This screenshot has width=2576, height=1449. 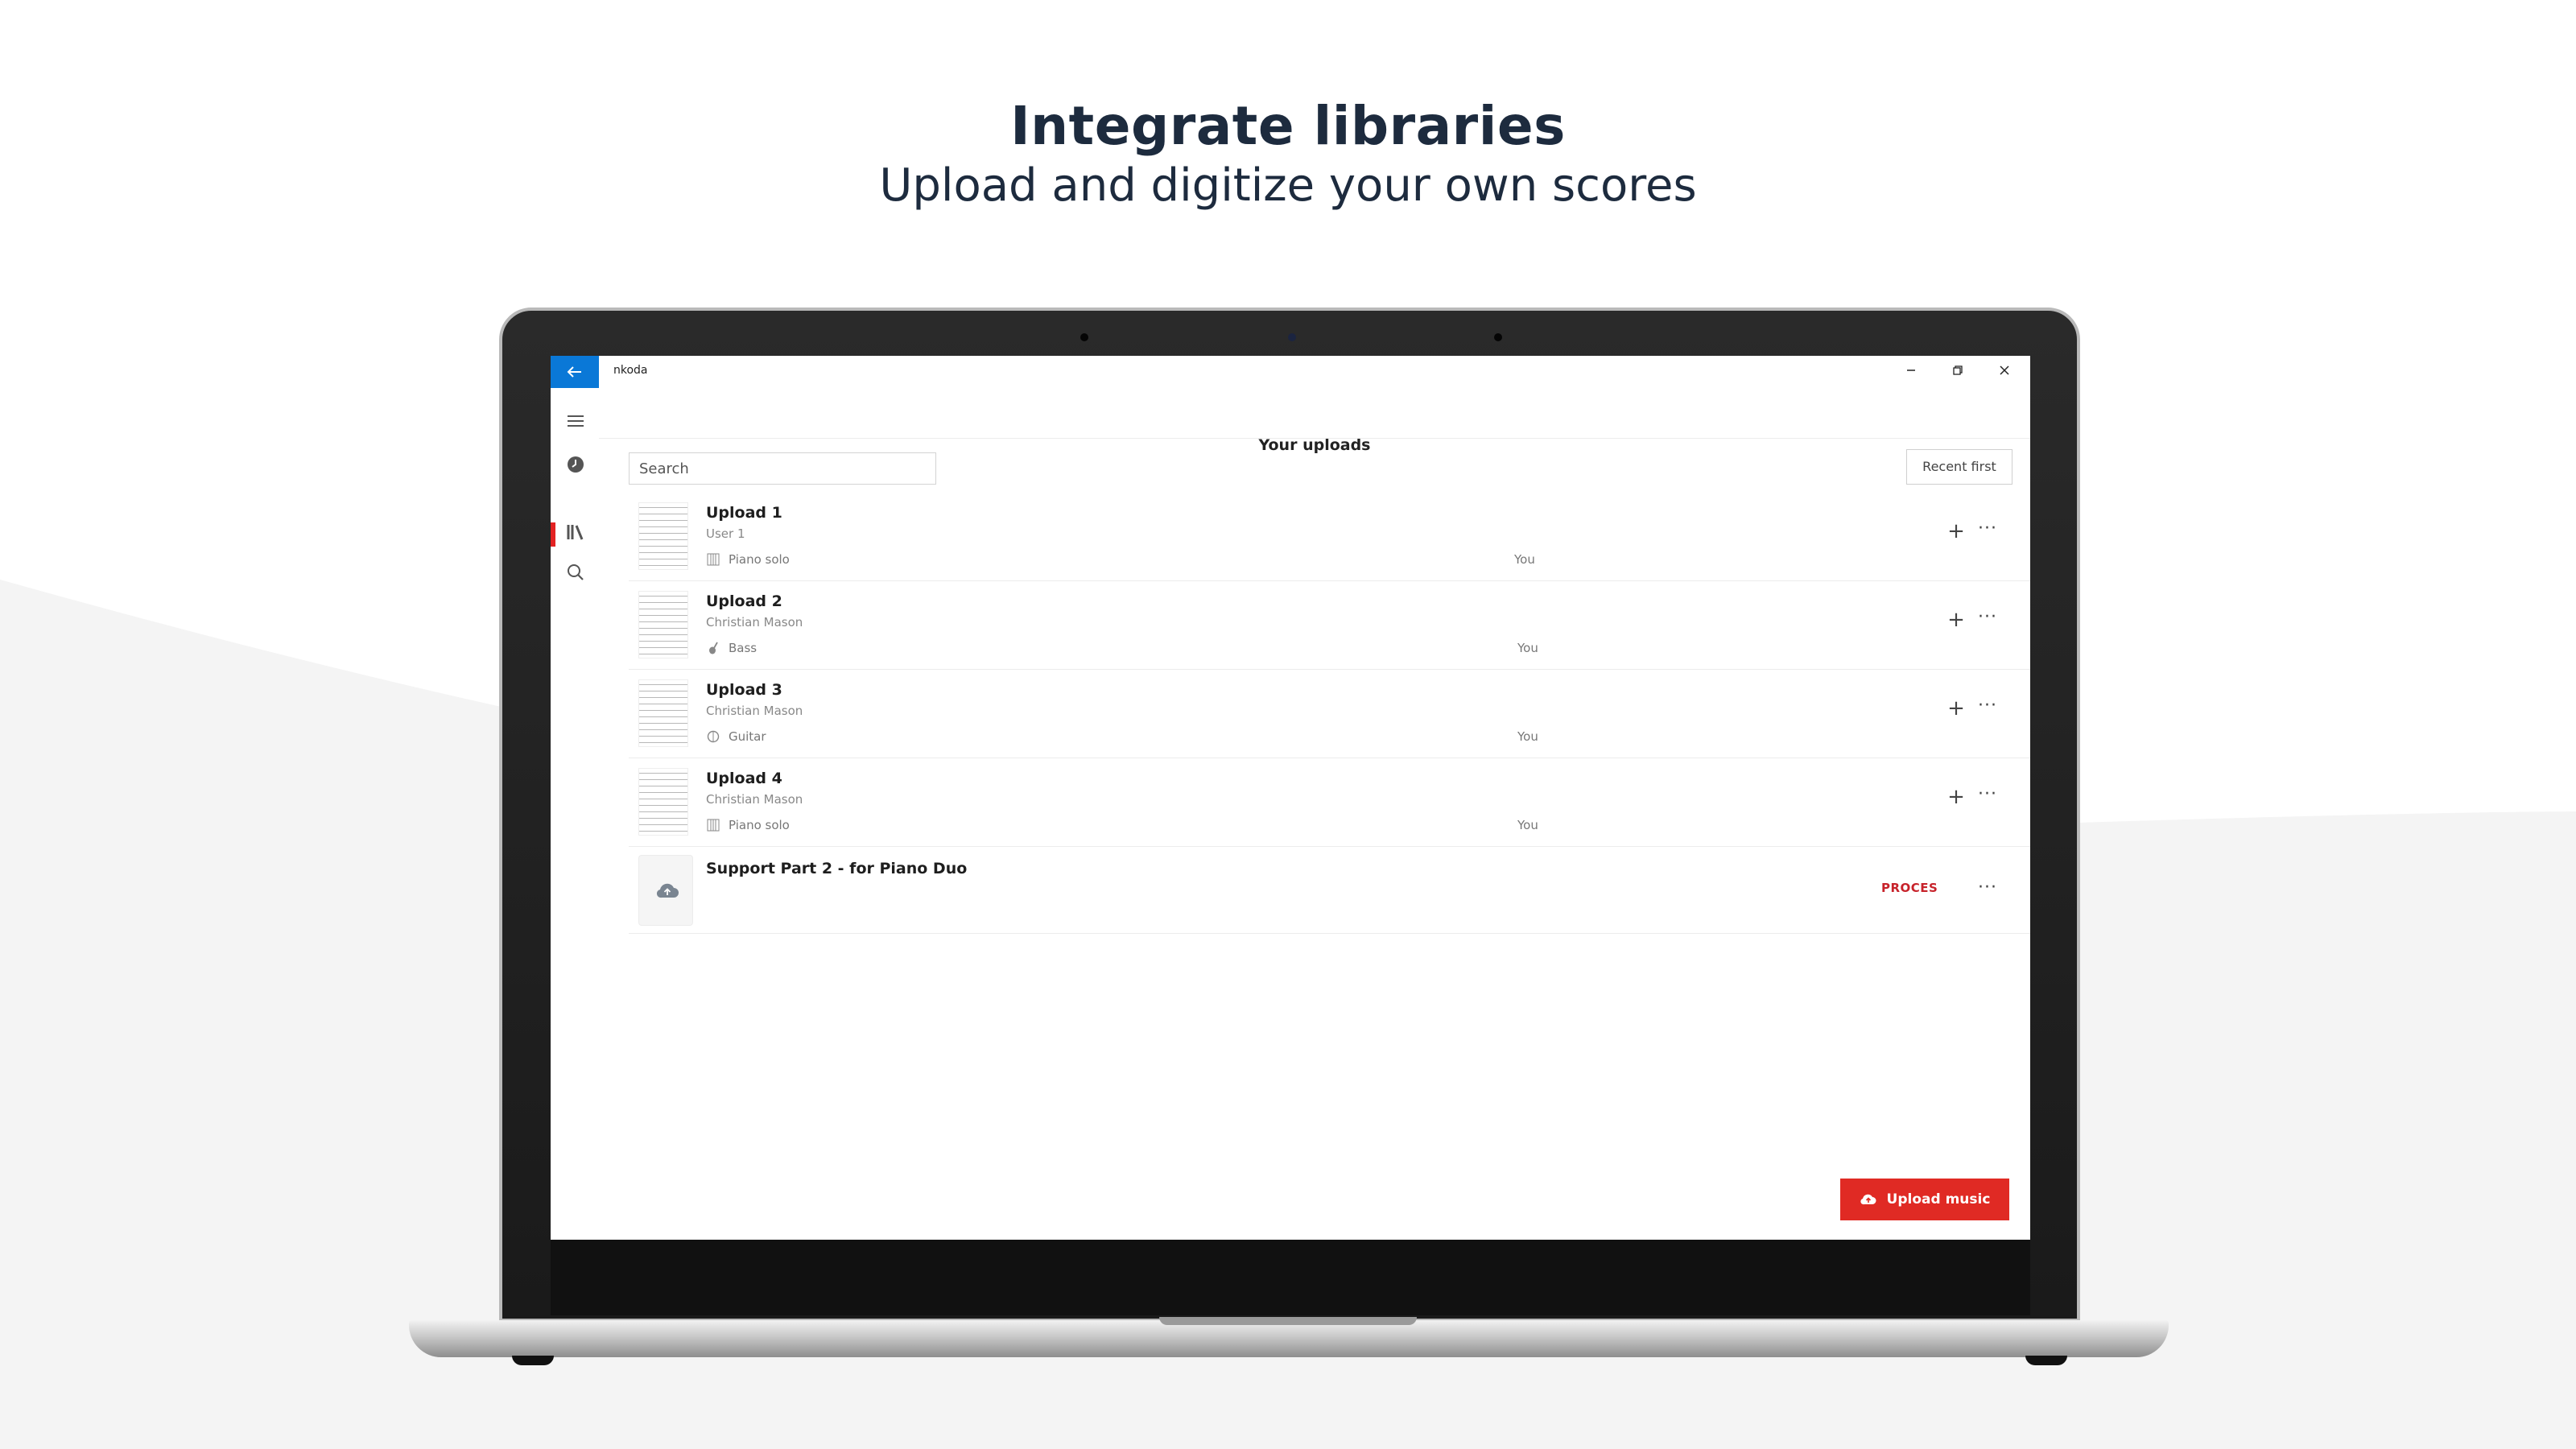 What do you see at coordinates (1290, 1277) in the screenshot?
I see `laptop-chin` at bounding box center [1290, 1277].